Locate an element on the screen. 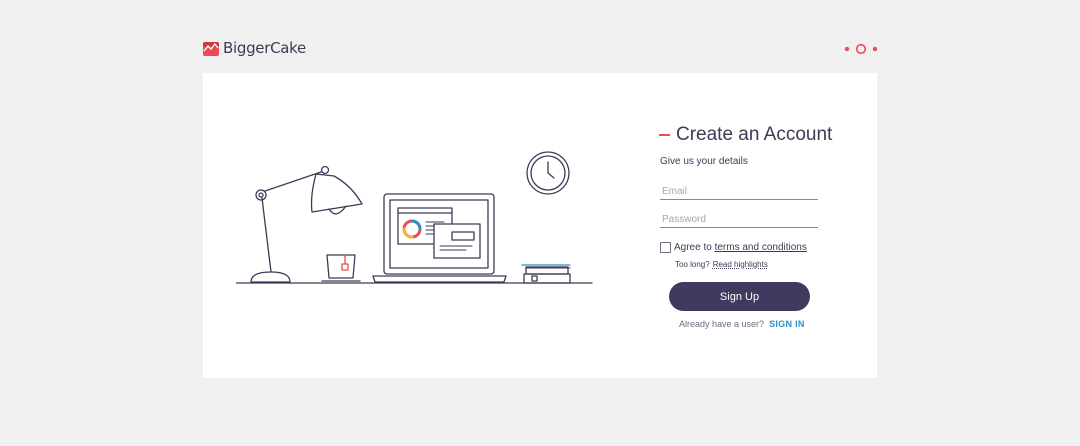 The width and height of the screenshot is (1080, 446). terms-link: terms and conditions is located at coordinates (761, 247).